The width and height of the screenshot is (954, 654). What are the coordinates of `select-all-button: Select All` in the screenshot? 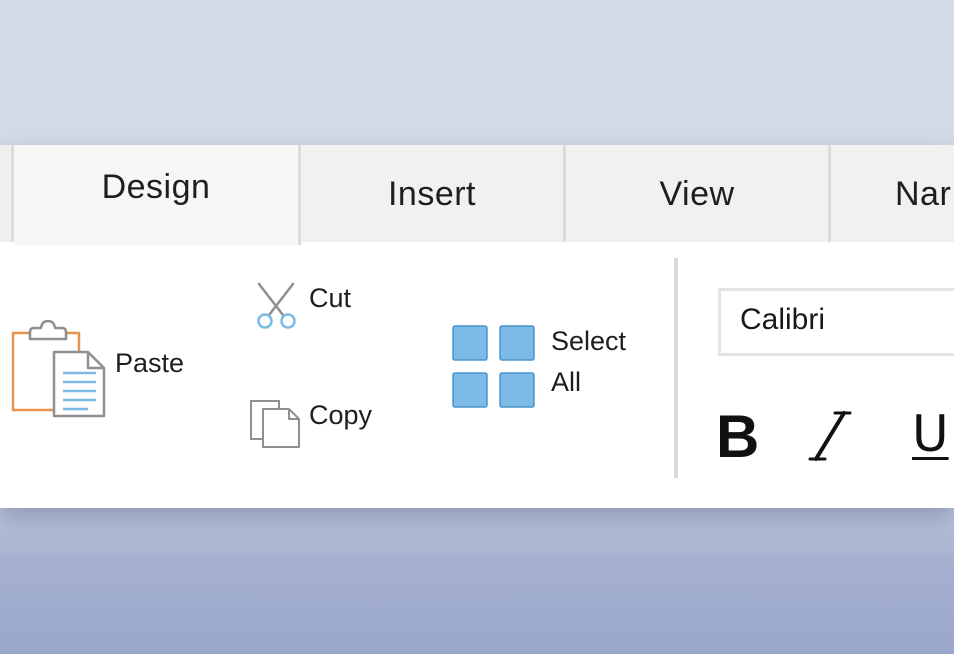 It's located at (546, 367).